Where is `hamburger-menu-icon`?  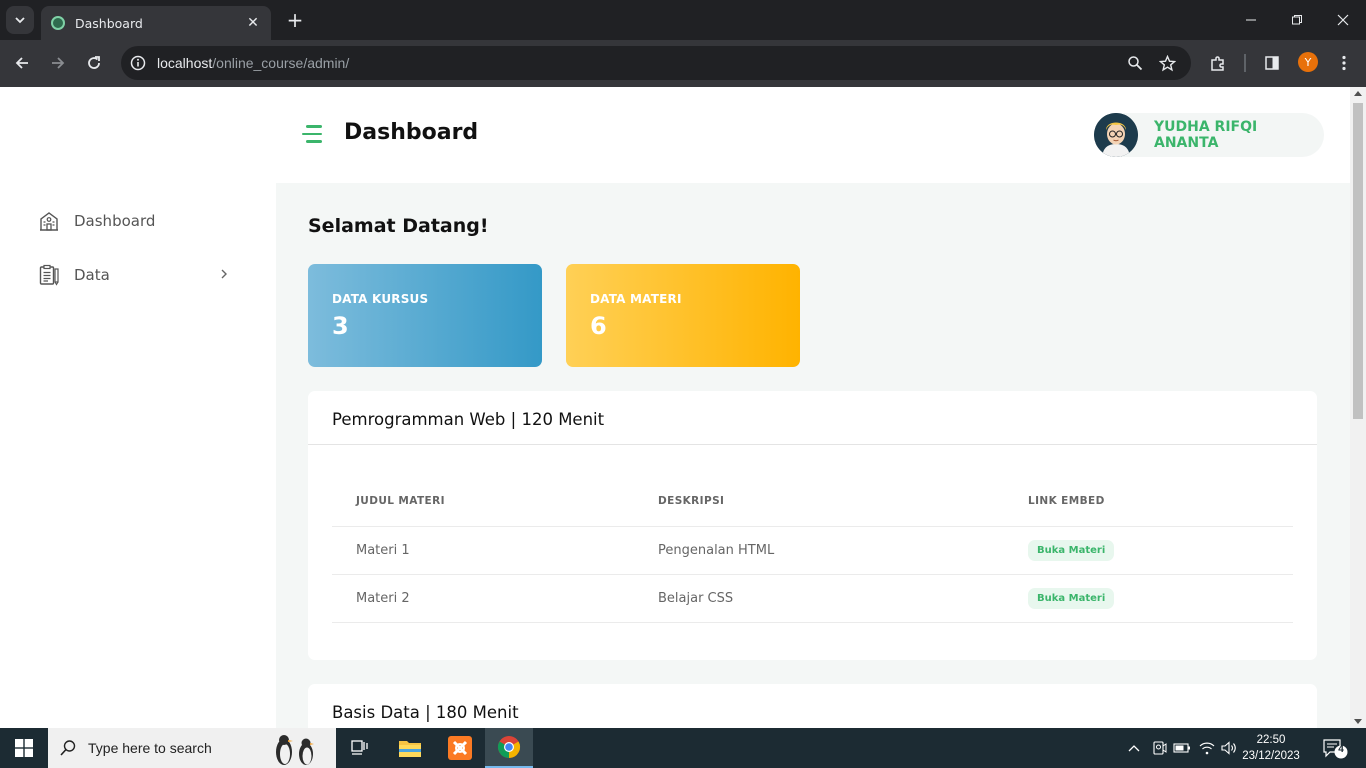
hamburger-menu-icon is located at coordinates (312, 134).